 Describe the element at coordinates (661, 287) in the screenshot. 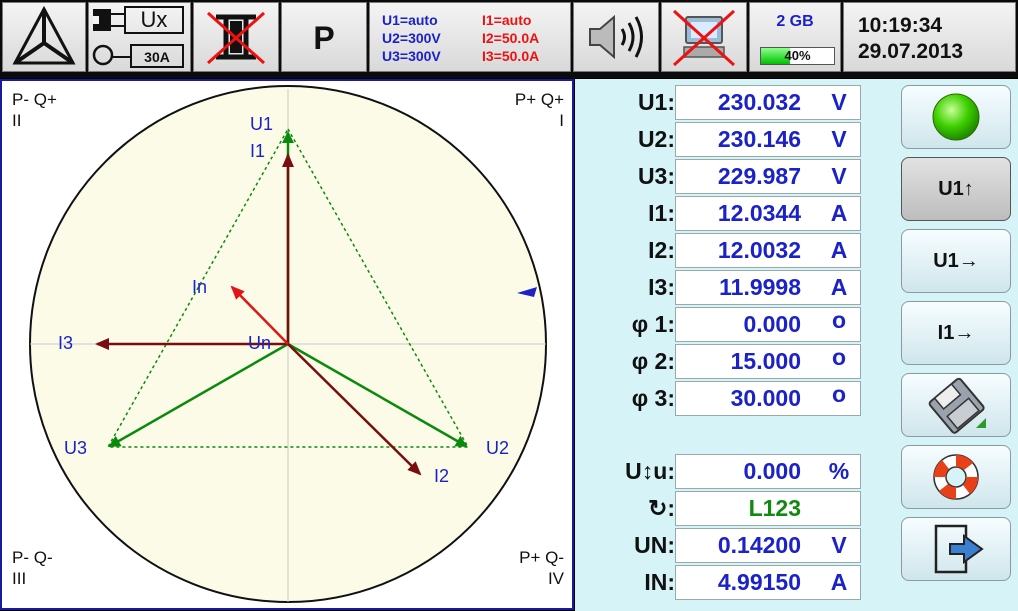

I see `measurement-label: I3:` at that location.